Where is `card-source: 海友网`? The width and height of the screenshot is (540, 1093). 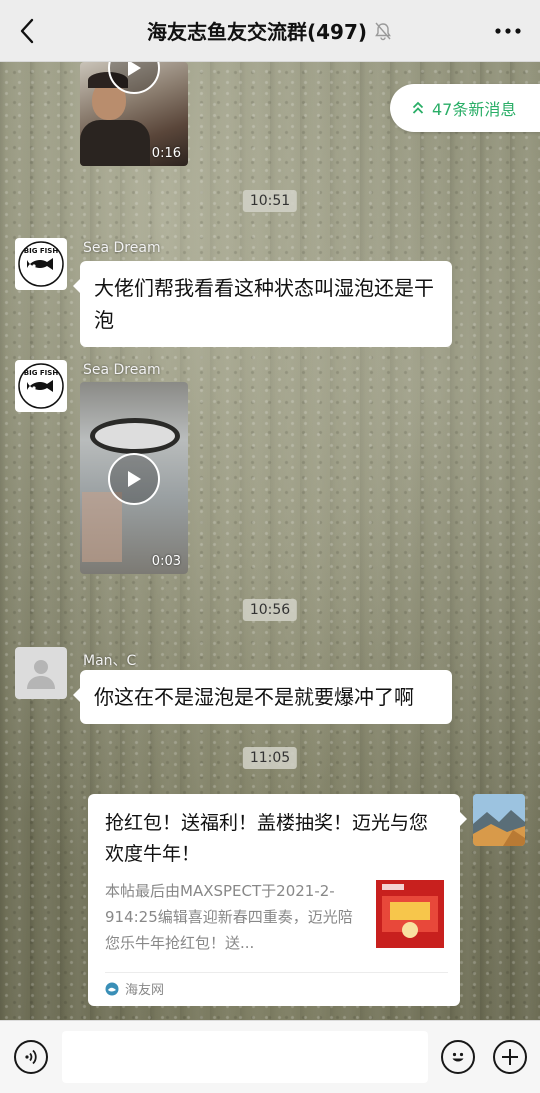 card-source: 海友网 is located at coordinates (134, 988).